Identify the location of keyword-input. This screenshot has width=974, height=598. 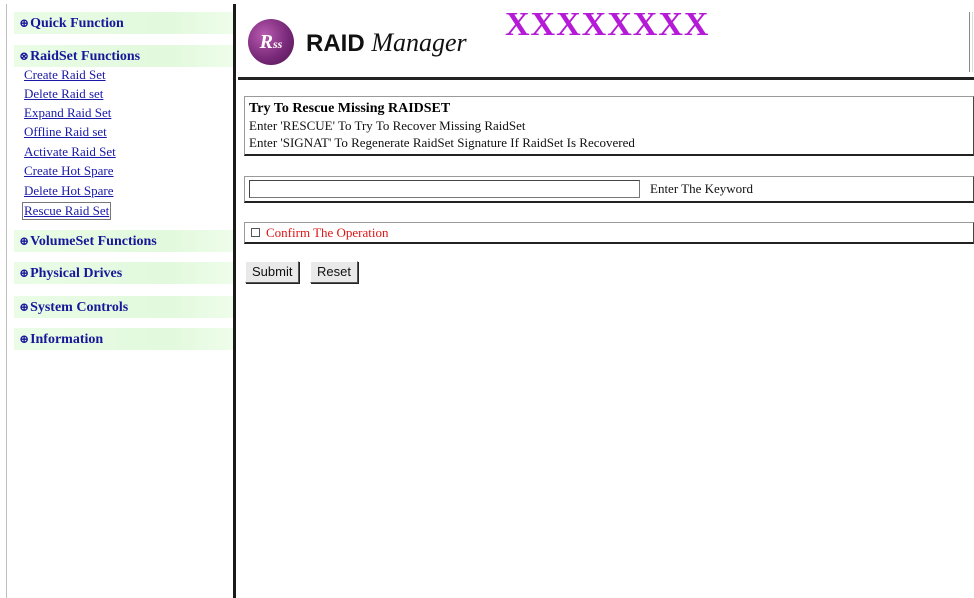
(444, 189).